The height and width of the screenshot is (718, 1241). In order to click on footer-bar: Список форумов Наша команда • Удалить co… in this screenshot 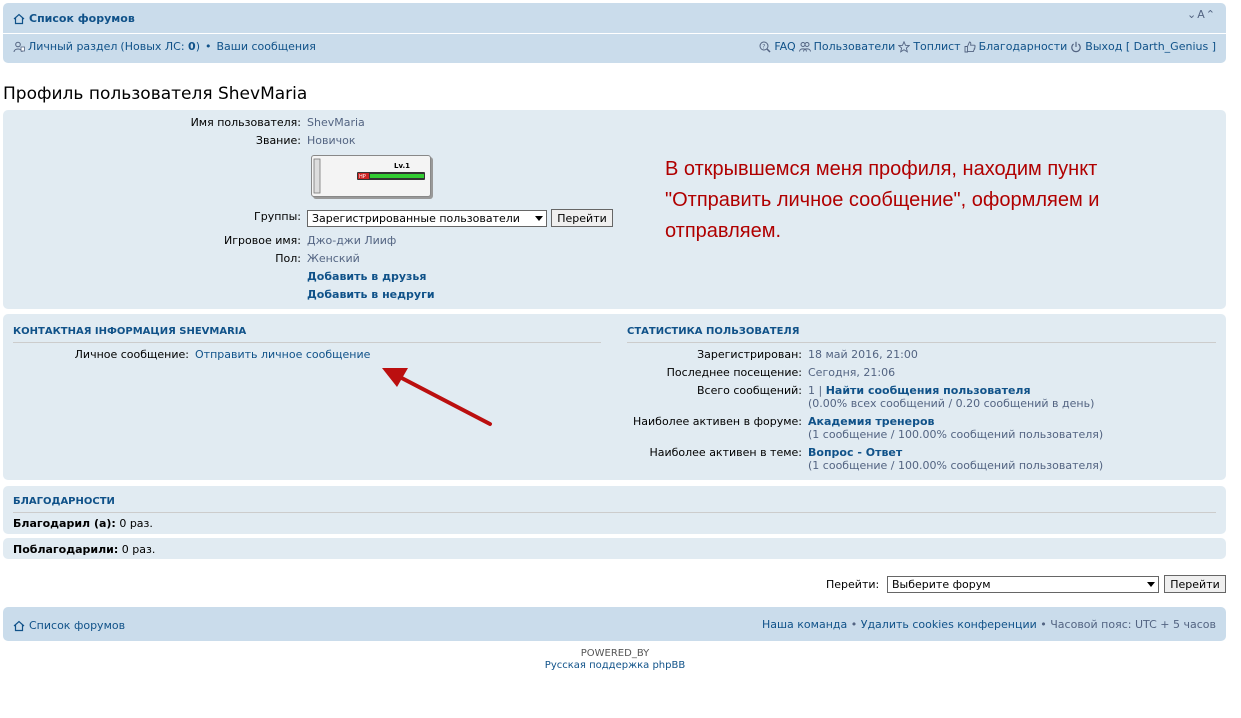, I will do `click(614, 624)`.